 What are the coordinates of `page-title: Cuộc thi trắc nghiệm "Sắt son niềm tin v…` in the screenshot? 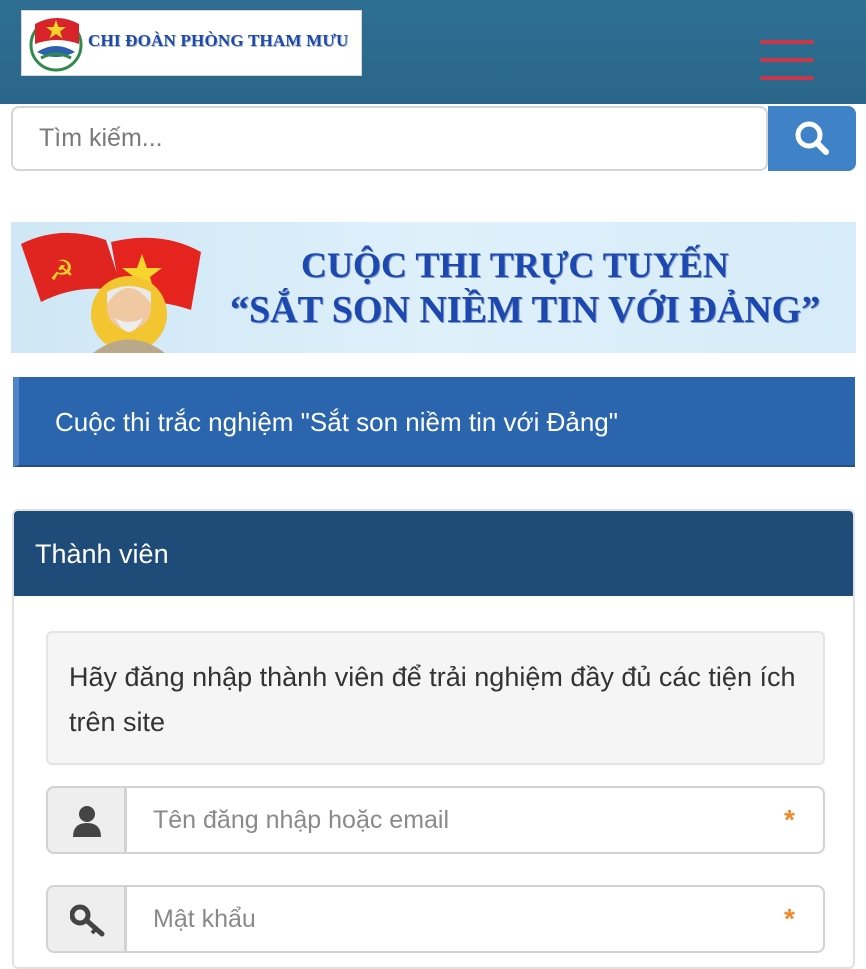 It's located at (336, 422).